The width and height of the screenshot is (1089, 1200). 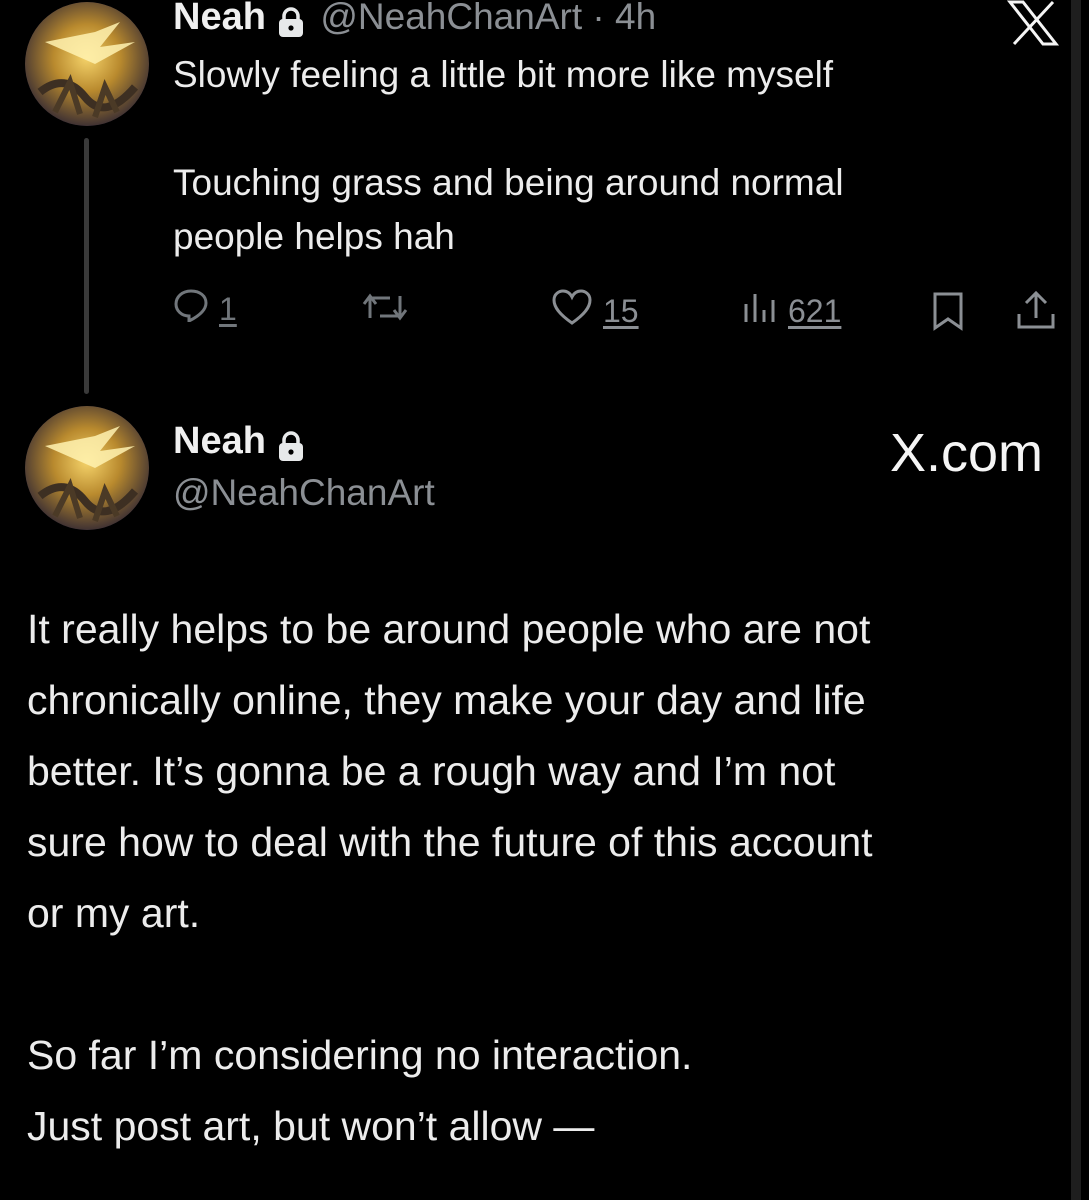 I want to click on retweet-button, so click(x=385, y=311).